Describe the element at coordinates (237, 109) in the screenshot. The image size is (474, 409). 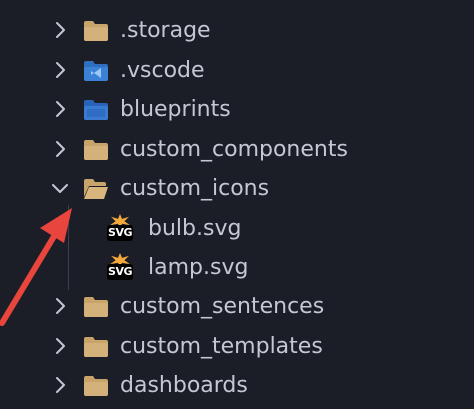
I see `tree-item-blueprints: blueprints` at that location.